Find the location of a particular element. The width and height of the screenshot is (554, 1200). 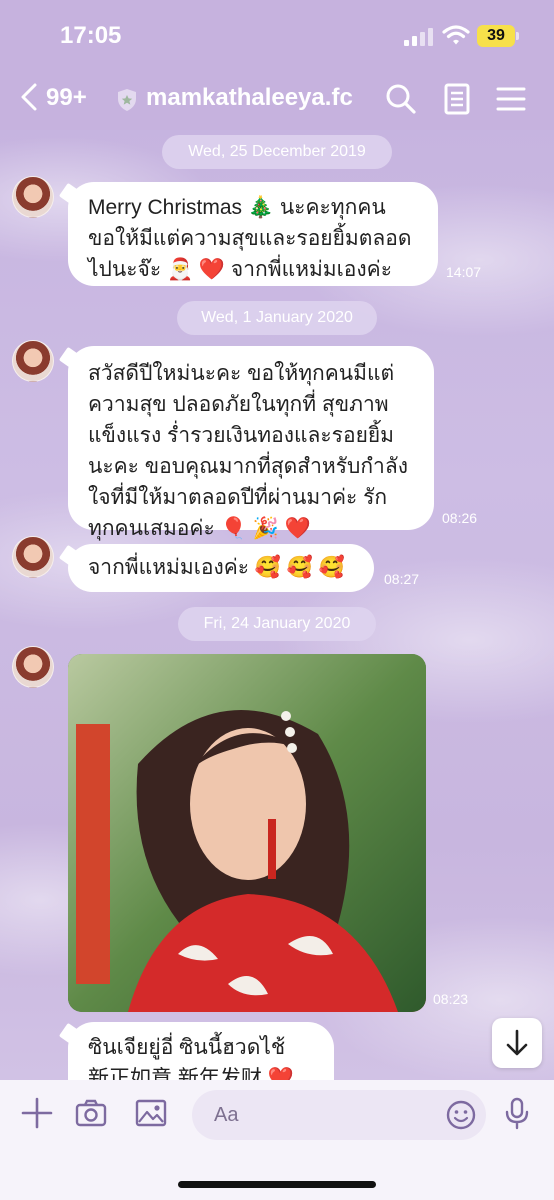

notes-icon is located at coordinates (457, 99).